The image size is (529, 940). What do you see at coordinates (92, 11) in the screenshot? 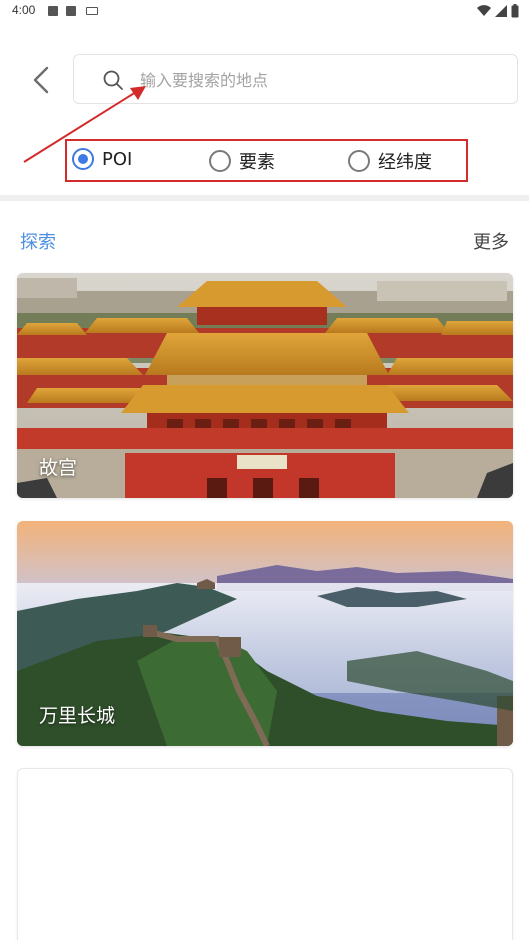
I see `keyboard-icon` at bounding box center [92, 11].